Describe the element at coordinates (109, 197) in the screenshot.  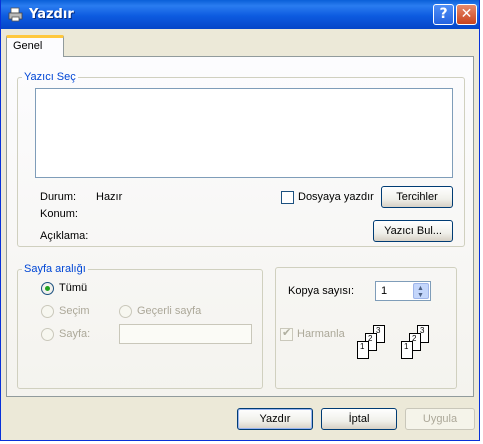
I see `status-value: Hazır` at that location.